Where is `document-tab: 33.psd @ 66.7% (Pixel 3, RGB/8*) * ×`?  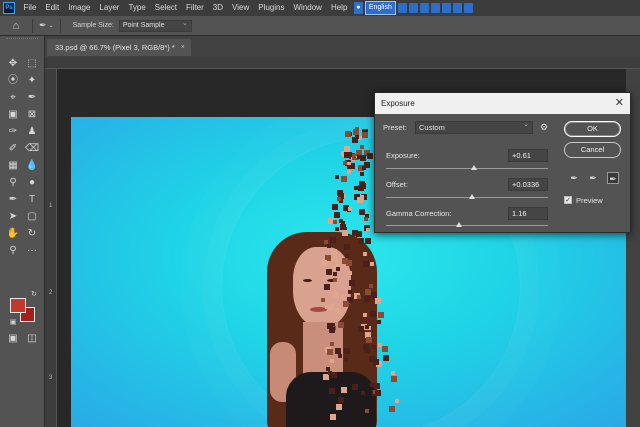 document-tab: 33.psd @ 66.7% (Pixel 3, RGB/8*) * × is located at coordinates (119, 47).